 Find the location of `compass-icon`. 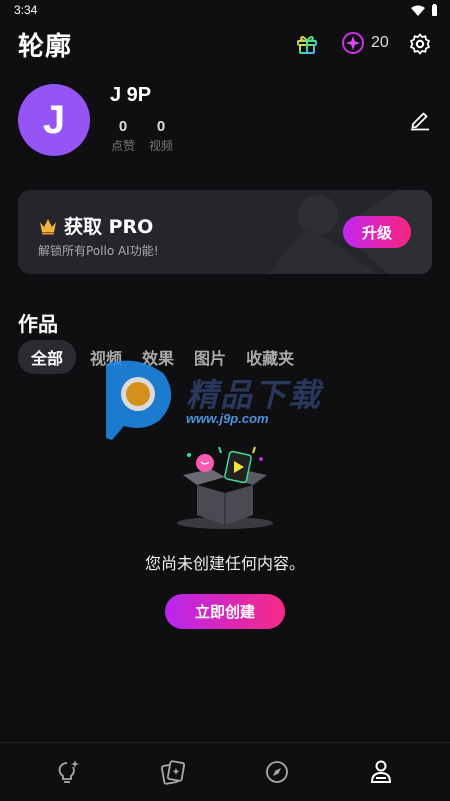

compass-icon is located at coordinates (277, 772).